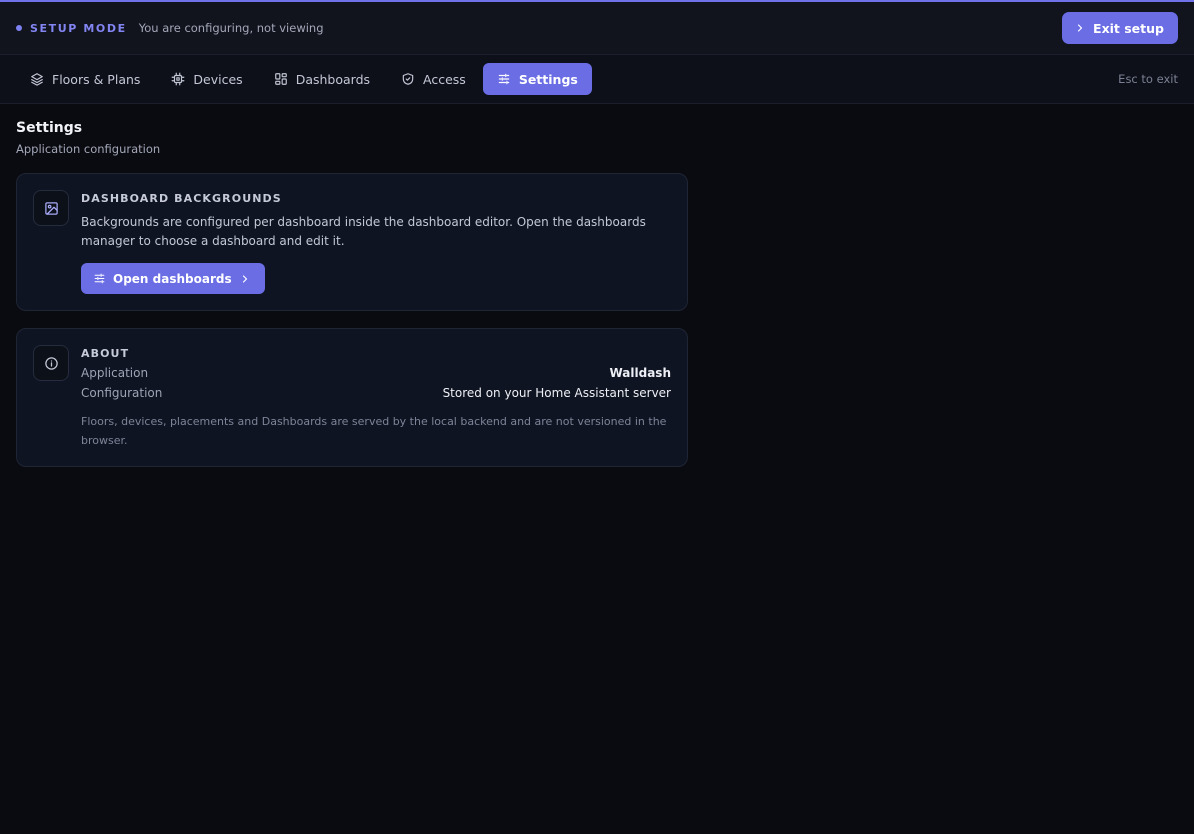  Describe the element at coordinates (37, 79) in the screenshot. I see `layers-icon` at that location.